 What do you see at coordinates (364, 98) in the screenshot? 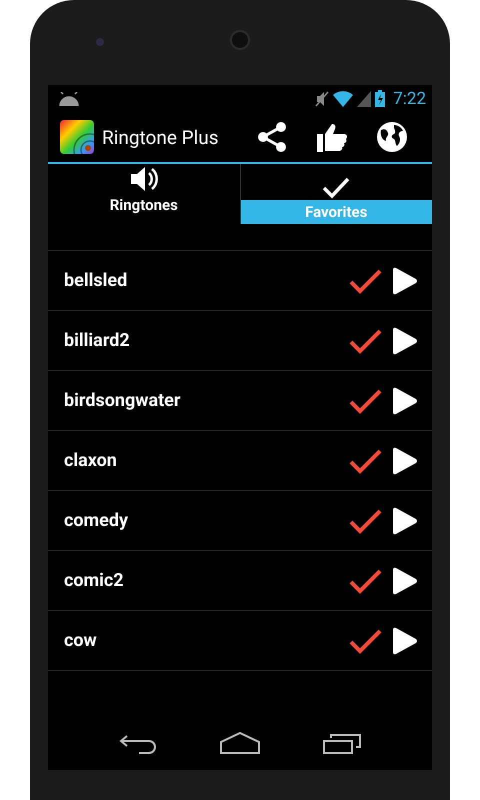
I see `signal-icon` at bounding box center [364, 98].